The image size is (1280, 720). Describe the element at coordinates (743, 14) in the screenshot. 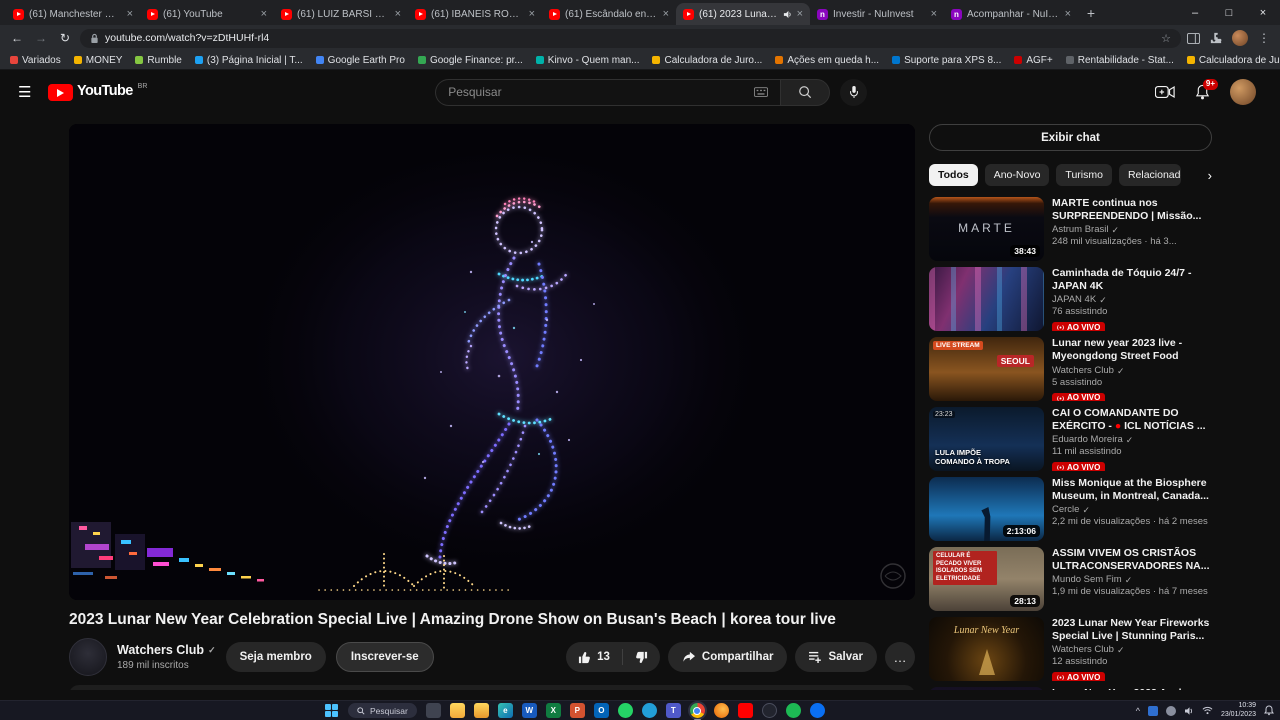

I see `browser-tab-active: (61) 2023 Lunar New Y ×` at that location.